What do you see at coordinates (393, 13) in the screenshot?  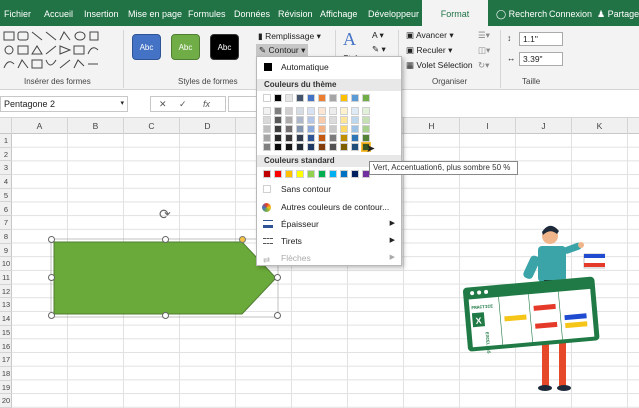 I see `tab-developpeur: Développeur` at bounding box center [393, 13].